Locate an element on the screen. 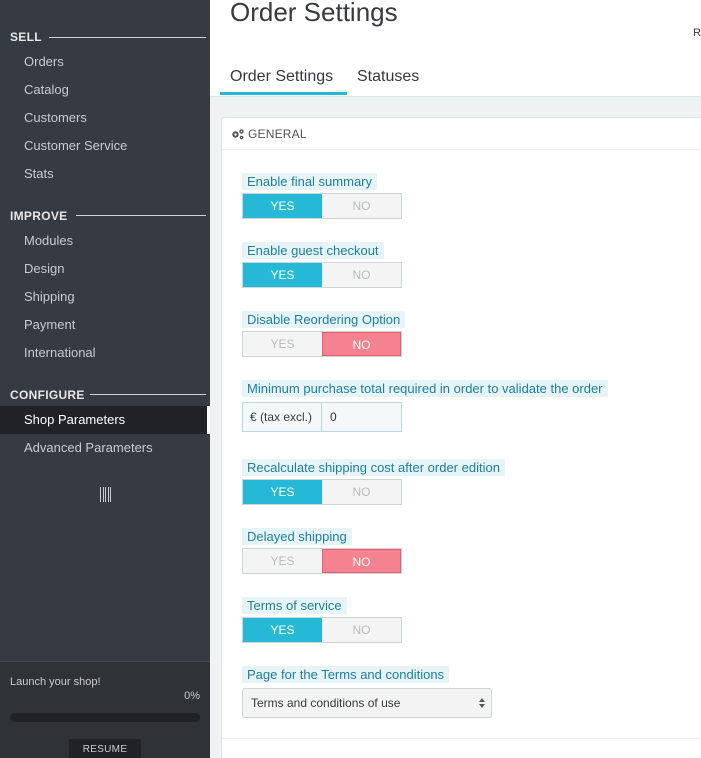 This screenshot has width=701, height=758. sidebar-item-advanced-parameters: Advanced Parameters is located at coordinates (105, 448).